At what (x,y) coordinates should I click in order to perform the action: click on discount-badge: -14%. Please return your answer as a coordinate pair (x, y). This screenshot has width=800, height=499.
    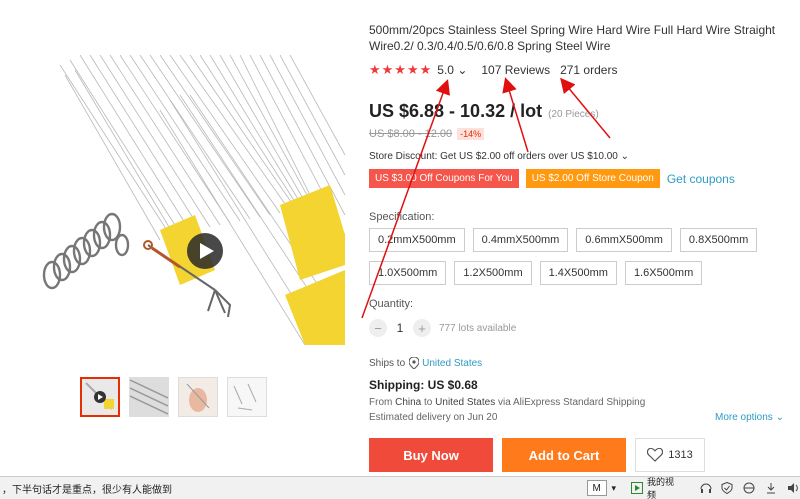
    Looking at the image, I should click on (471, 134).